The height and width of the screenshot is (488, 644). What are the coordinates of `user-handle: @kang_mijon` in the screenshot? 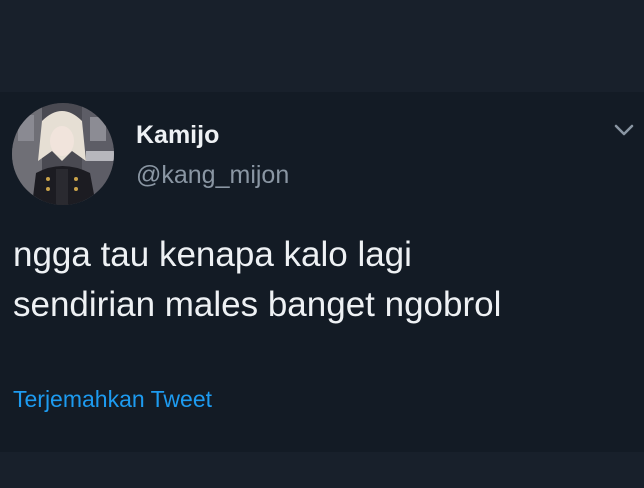 It's located at (212, 175).